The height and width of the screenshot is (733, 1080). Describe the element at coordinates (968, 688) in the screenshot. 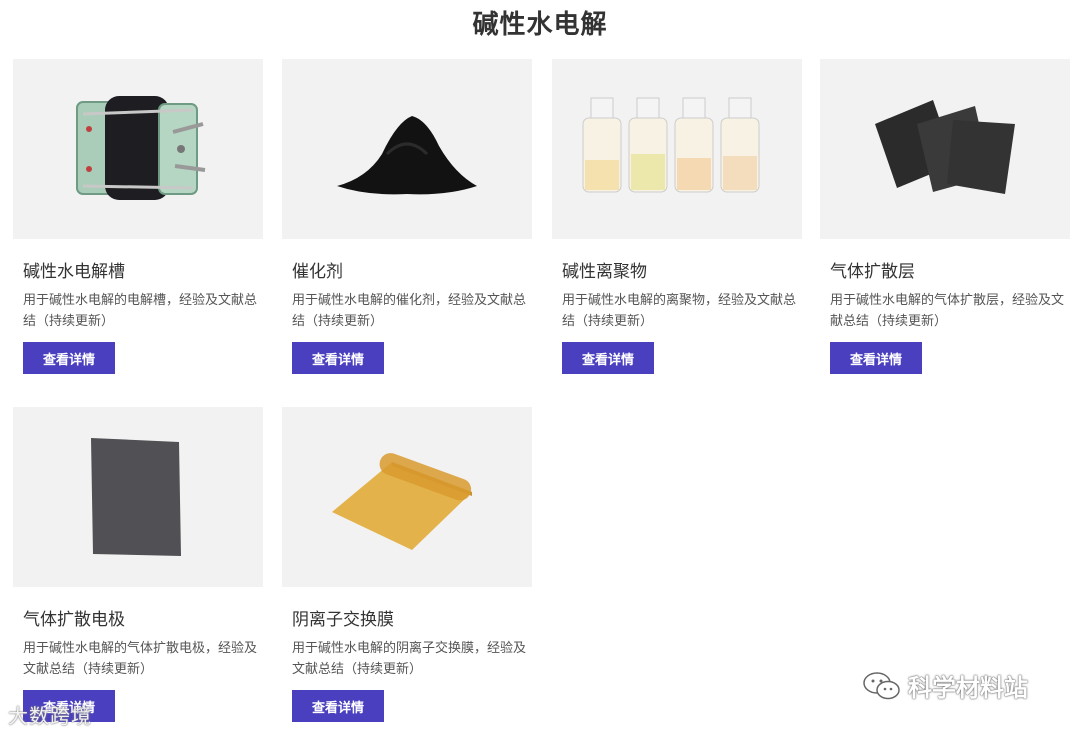

I see `watermark-right-text: 科学材料站` at that location.